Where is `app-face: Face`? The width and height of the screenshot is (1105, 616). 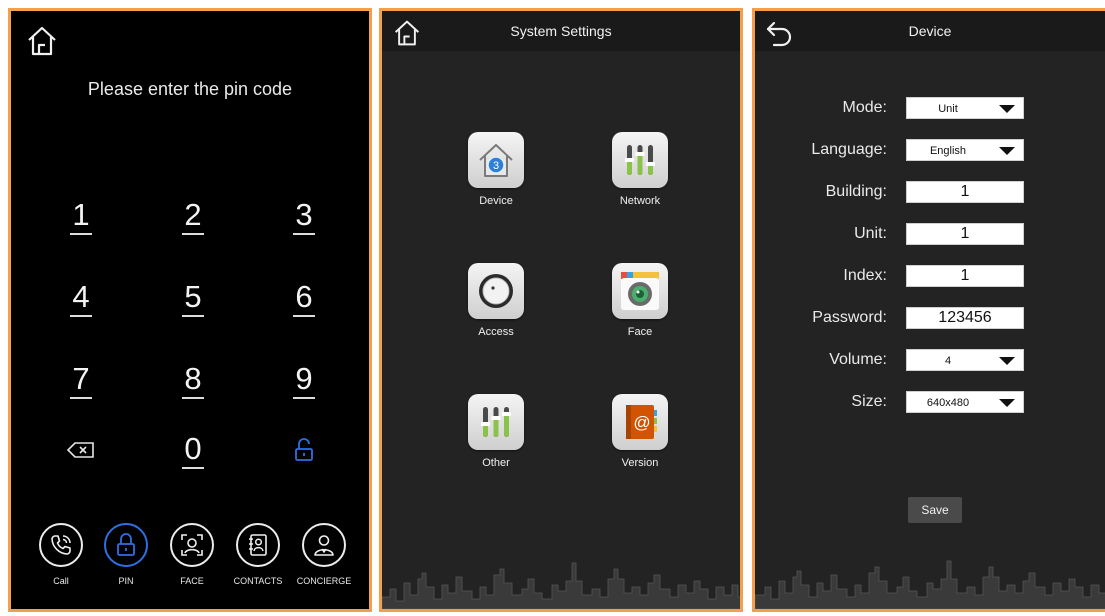 app-face: Face is located at coordinates (640, 300).